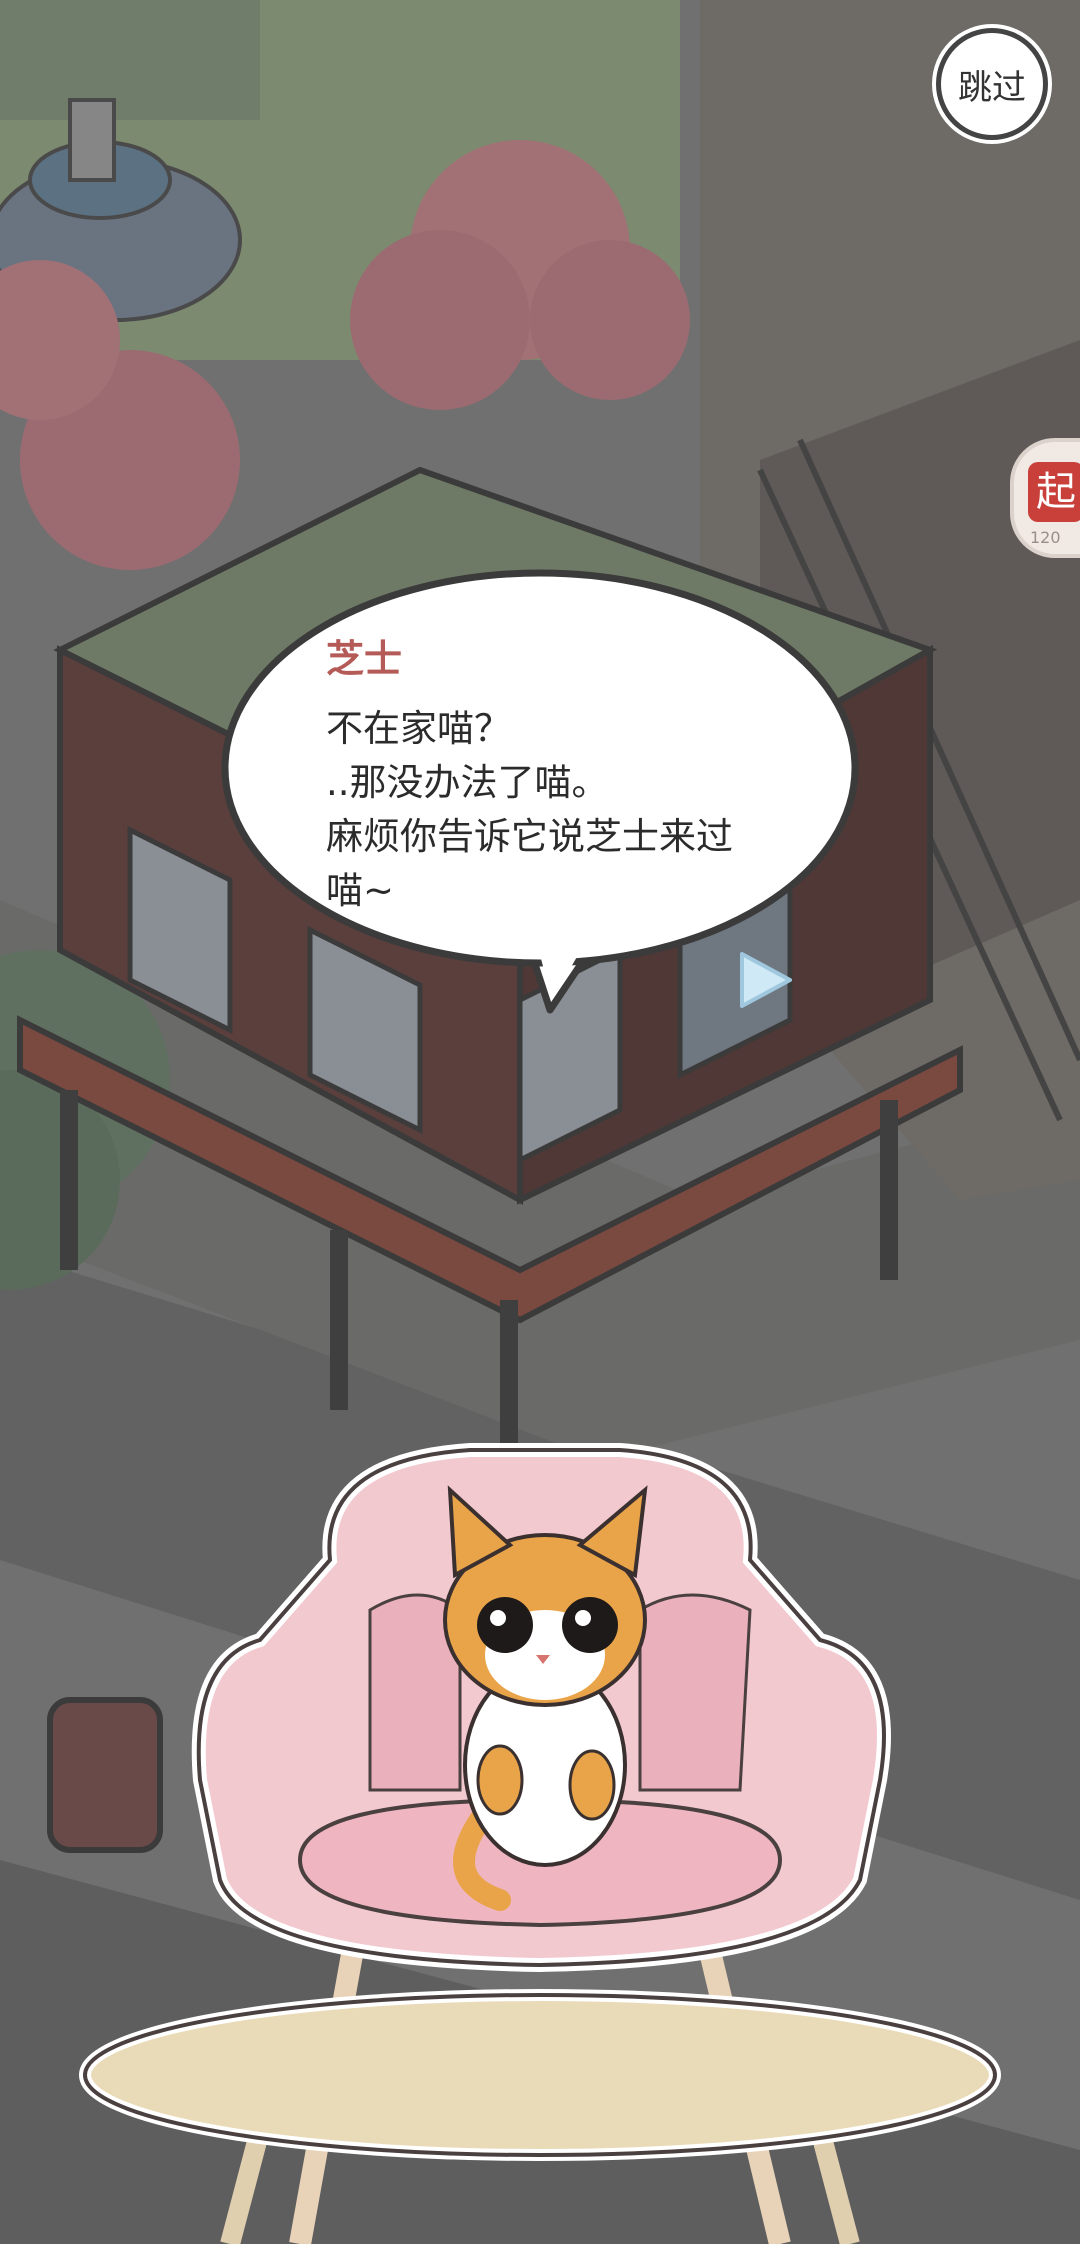 The width and height of the screenshot is (1080, 2244). What do you see at coordinates (992, 84) in the screenshot?
I see `skip-button: 跳过` at bounding box center [992, 84].